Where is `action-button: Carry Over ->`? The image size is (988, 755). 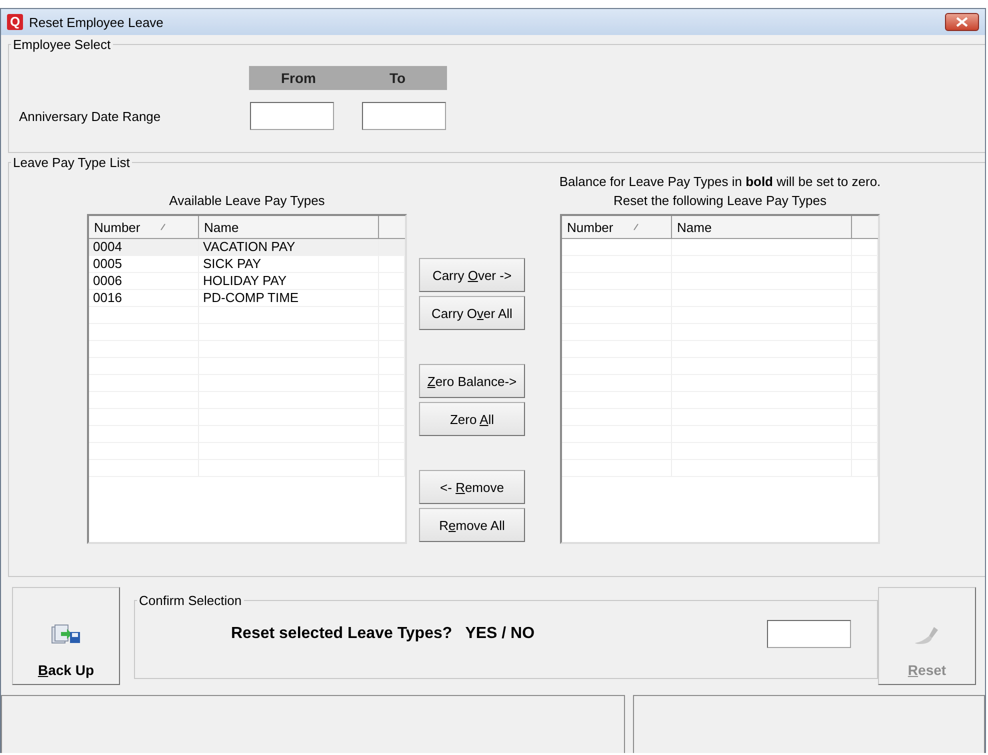 action-button: Carry Over -> is located at coordinates (472, 275).